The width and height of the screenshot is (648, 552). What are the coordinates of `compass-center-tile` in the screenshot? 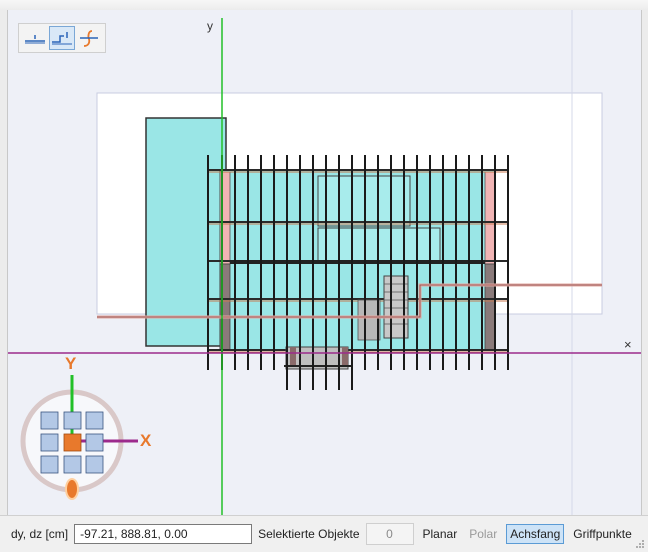 It's located at (72, 442).